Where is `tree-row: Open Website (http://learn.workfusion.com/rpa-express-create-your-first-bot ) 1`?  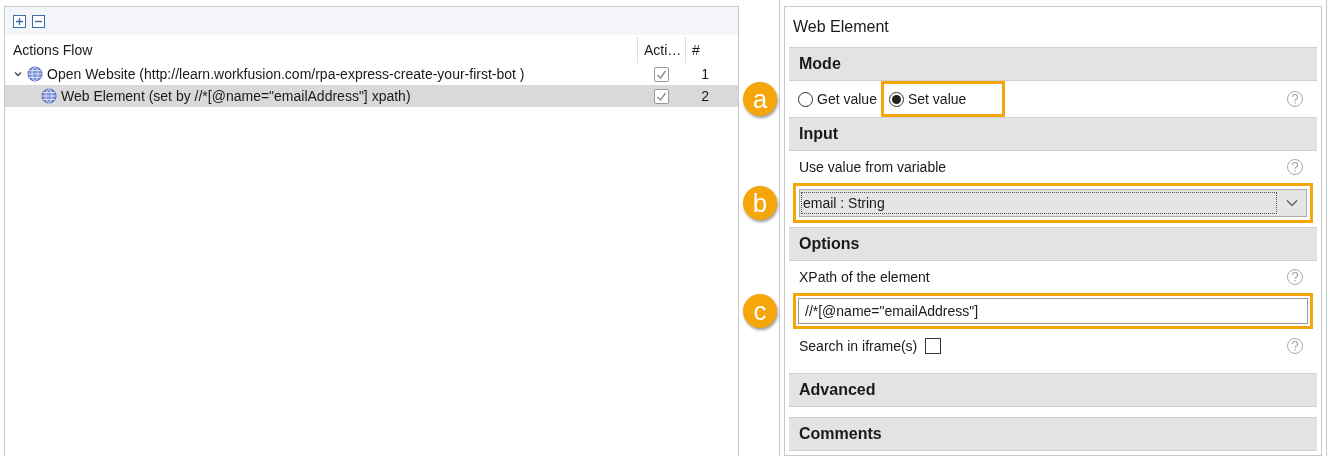
tree-row: Open Website (http://learn.workfusion.com/rpa-express-create-your-first-bot ) 1 is located at coordinates (371, 74).